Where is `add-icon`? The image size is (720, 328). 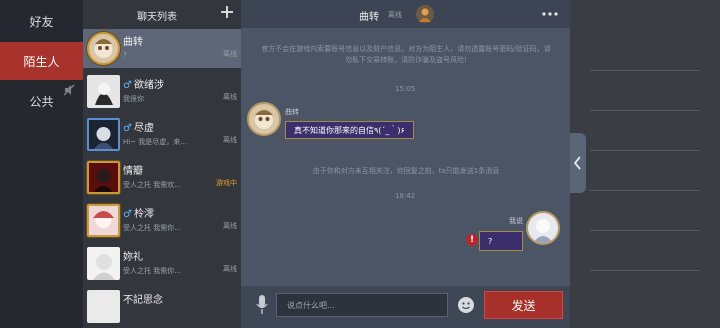
add-icon is located at coordinates (227, 12).